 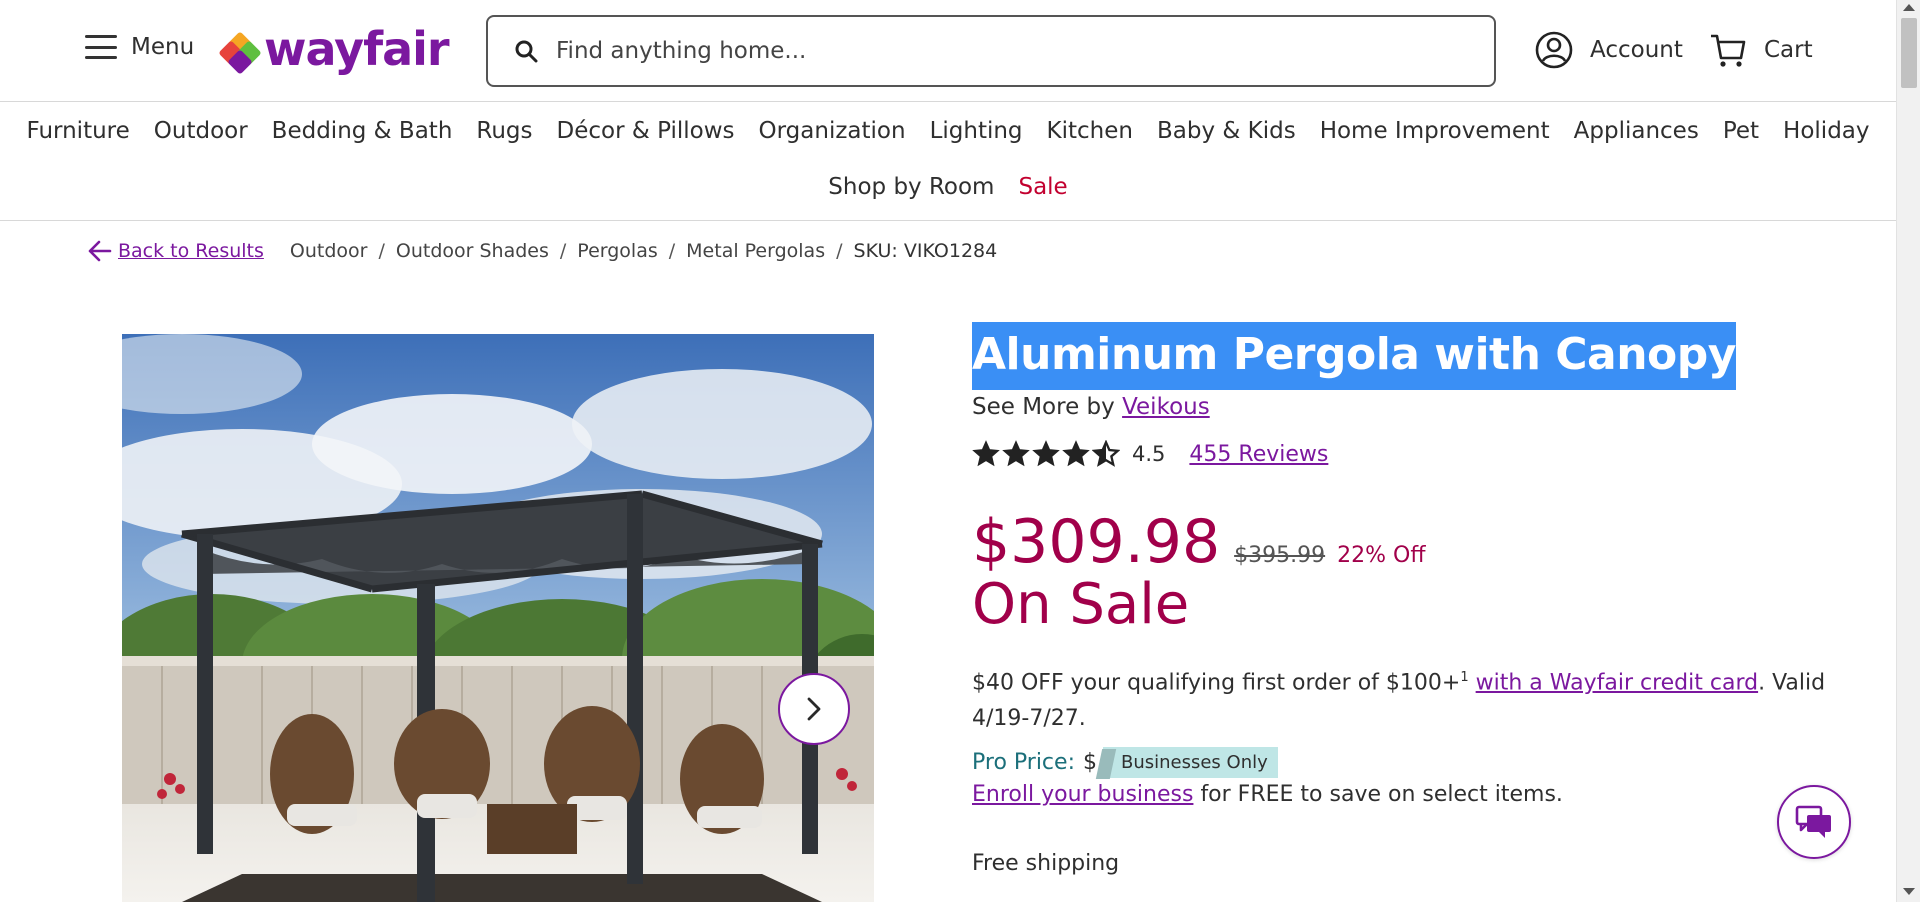 What do you see at coordinates (1354, 356) in the screenshot?
I see `product-title: Aluminum Pergola with Canopy` at bounding box center [1354, 356].